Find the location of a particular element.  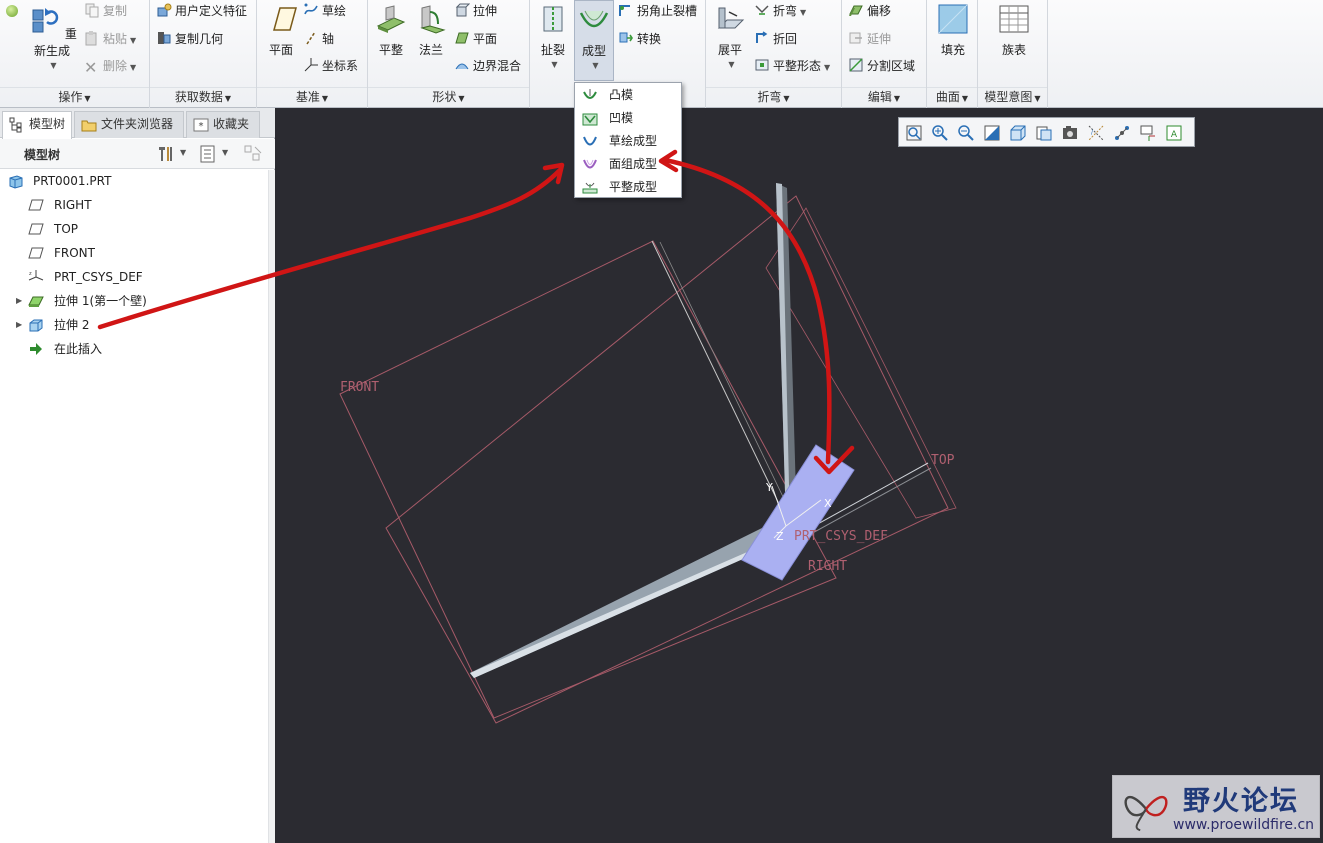

model-tree-icon is located at coordinates (15, 125).